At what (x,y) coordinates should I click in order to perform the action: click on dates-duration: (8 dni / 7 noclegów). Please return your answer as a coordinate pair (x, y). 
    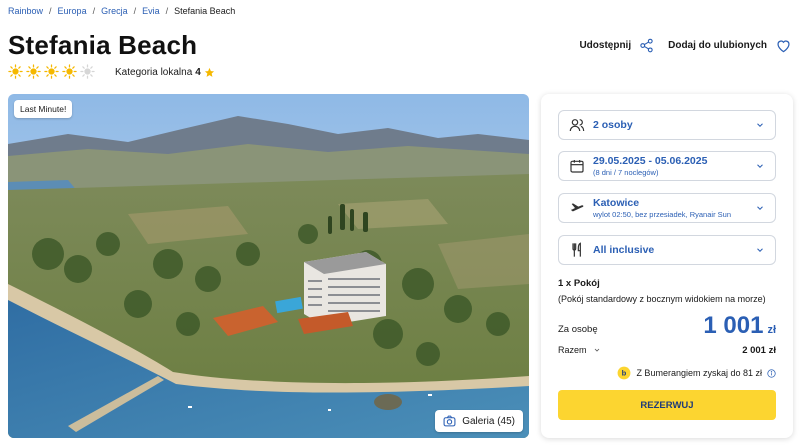
    Looking at the image, I should click on (626, 172).